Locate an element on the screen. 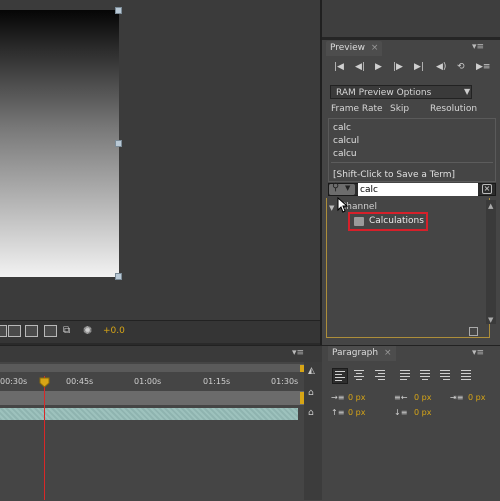 The width and height of the screenshot is (500, 501). timeline-side-column: ◭ ⌂ ⌂ is located at coordinates (313, 431).